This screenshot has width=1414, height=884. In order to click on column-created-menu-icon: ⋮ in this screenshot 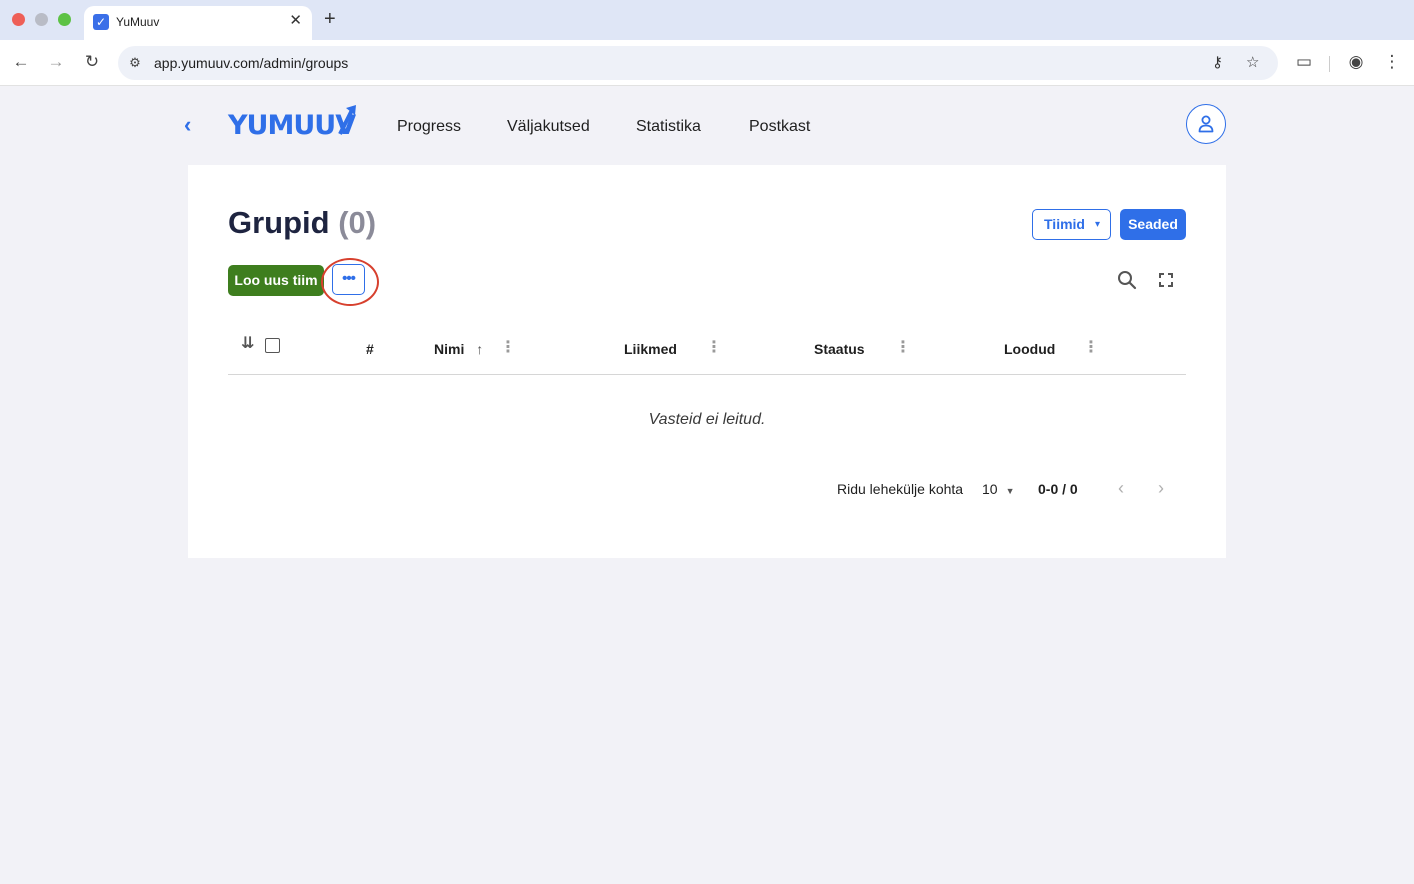, I will do `click(1091, 348)`.